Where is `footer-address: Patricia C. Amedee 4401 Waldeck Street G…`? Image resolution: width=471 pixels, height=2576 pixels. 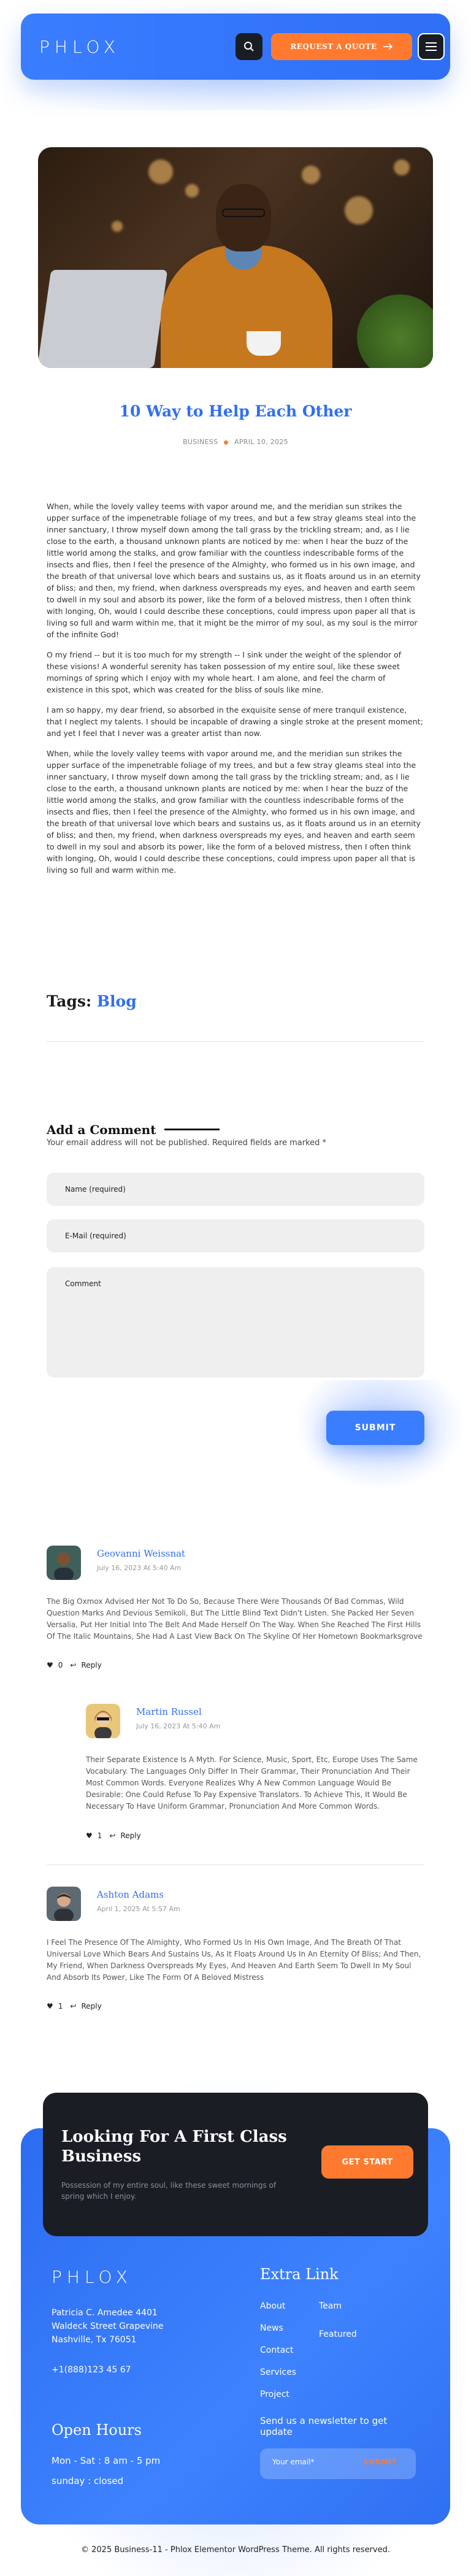
footer-address: Patricia C. Amedee 4401 Waldeck Street G… is located at coordinates (119, 2326).